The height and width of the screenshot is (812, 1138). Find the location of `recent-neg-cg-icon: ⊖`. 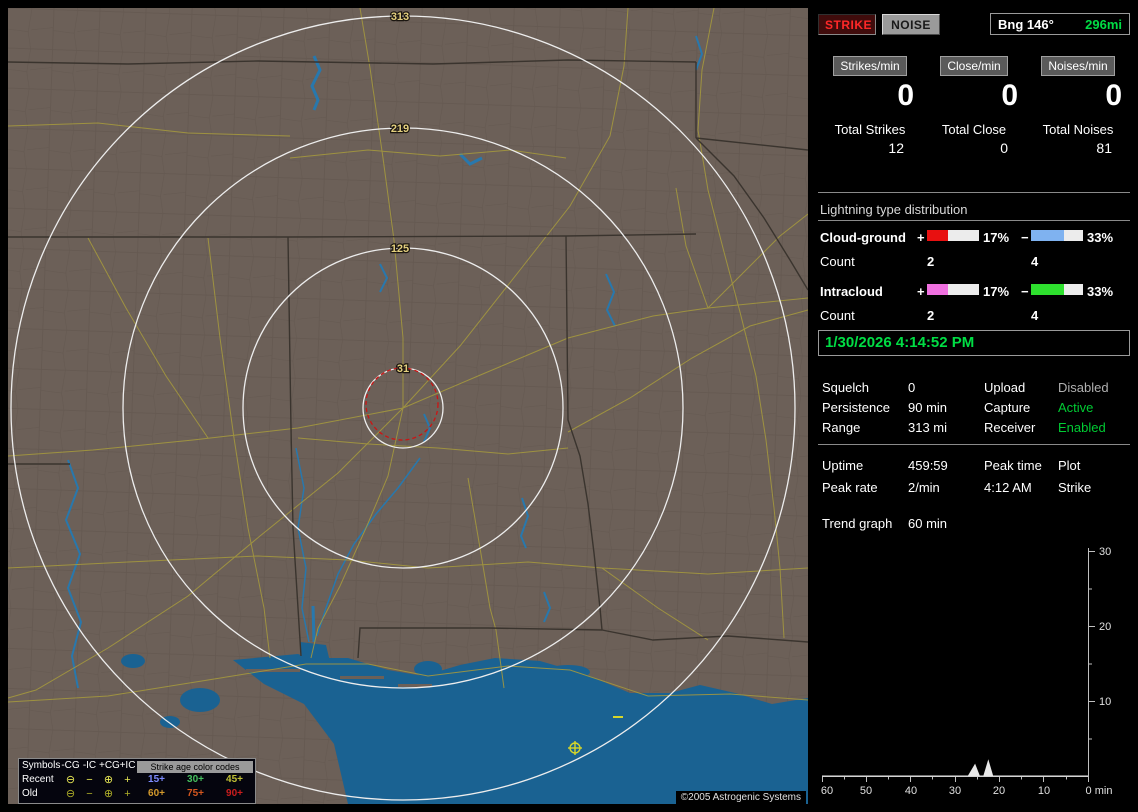

recent-neg-cg-icon: ⊖ is located at coordinates (70, 779).